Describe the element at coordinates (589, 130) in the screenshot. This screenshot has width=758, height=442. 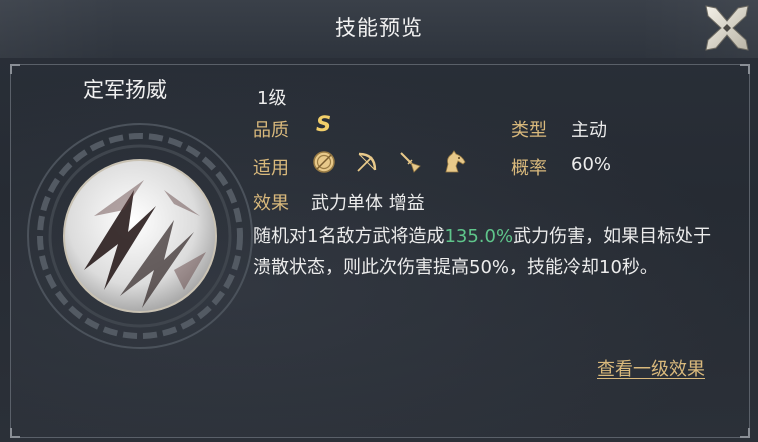
I see `type-value: 主动` at that location.